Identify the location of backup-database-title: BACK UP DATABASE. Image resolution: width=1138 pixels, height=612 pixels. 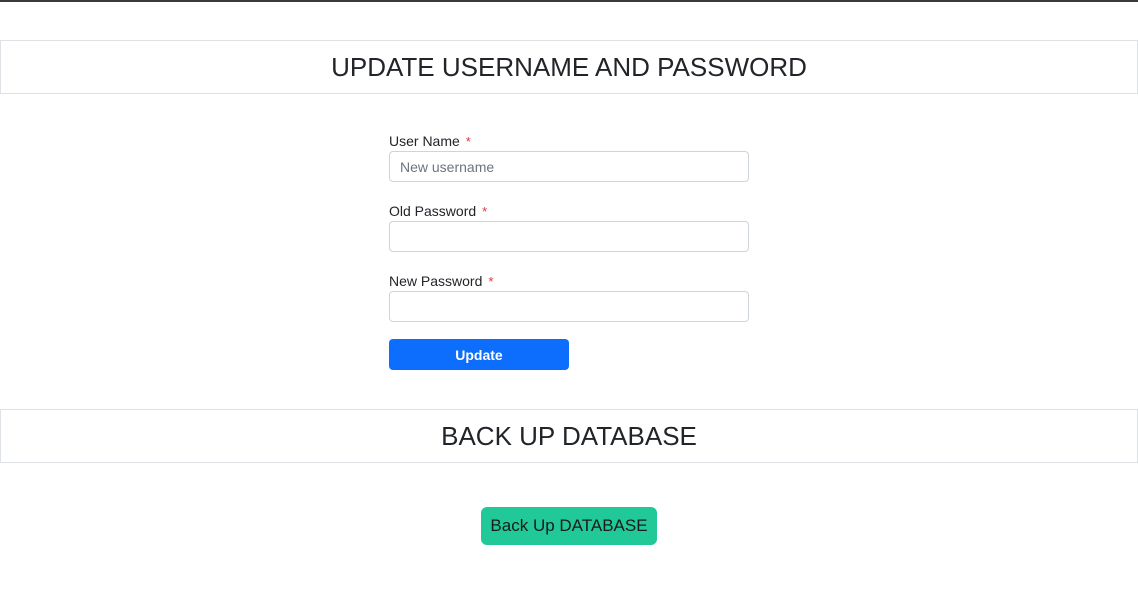
(569, 435).